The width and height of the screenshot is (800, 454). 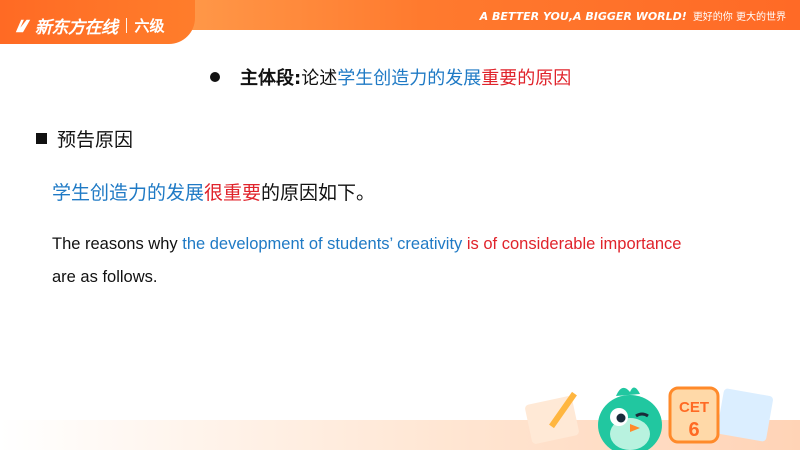 What do you see at coordinates (126, 25) in the screenshot?
I see `logo-divider` at bounding box center [126, 25].